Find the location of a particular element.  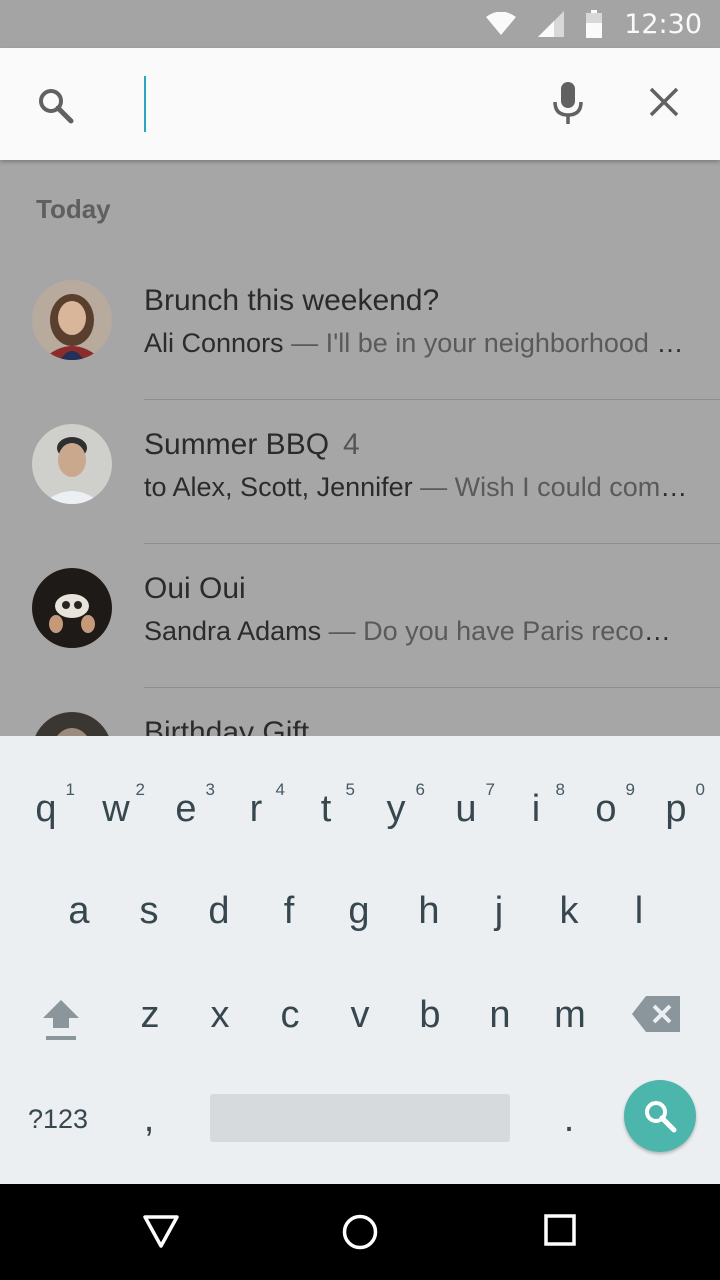

key-g: g is located at coordinates (359, 911).